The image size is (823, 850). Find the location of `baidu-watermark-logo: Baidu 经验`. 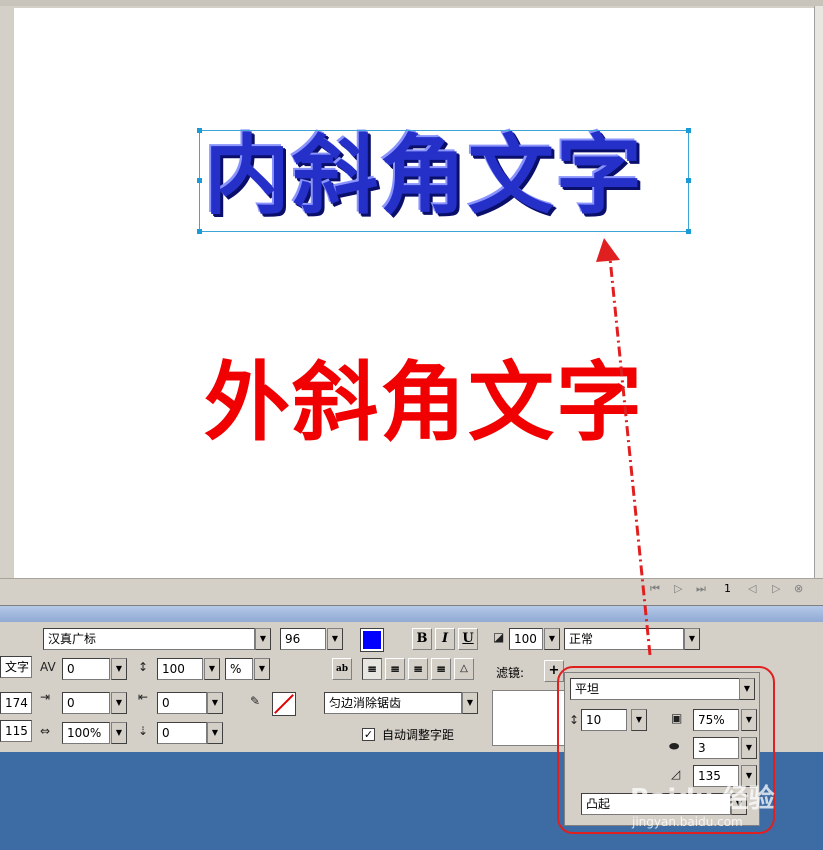

baidu-watermark-logo: Baidu 经验 is located at coordinates (702, 799).